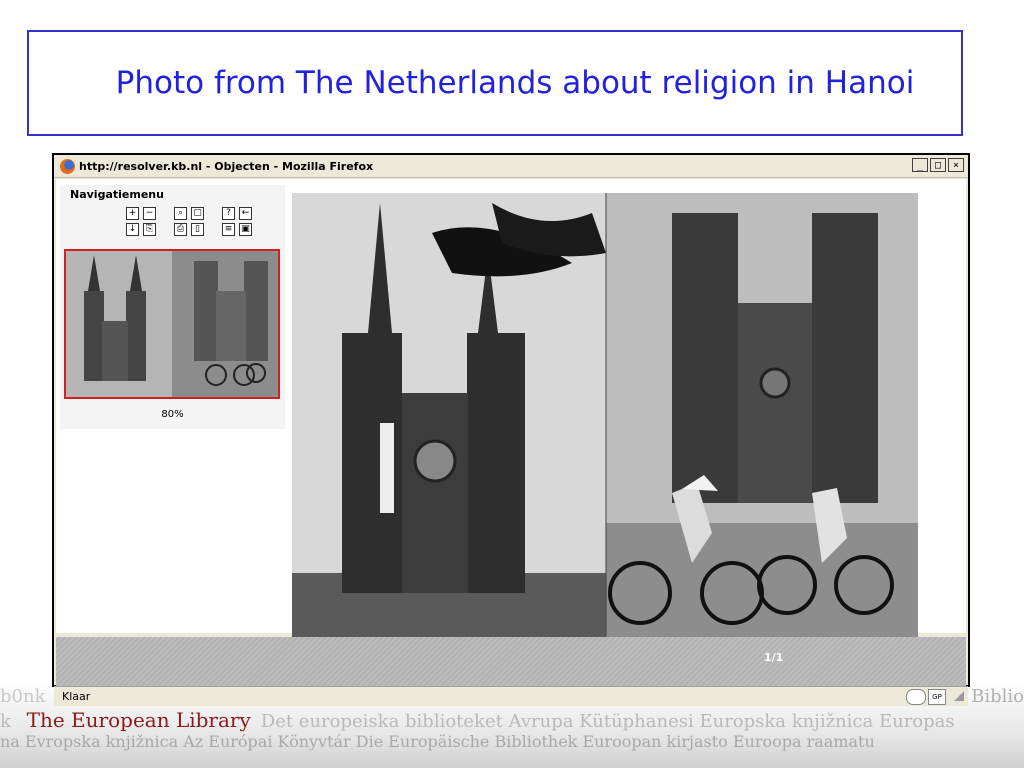 Image resolution: width=1024 pixels, height=768 pixels. What do you see at coordinates (23, 696) in the screenshot?
I see `footer-line-1: b0nk` at bounding box center [23, 696].